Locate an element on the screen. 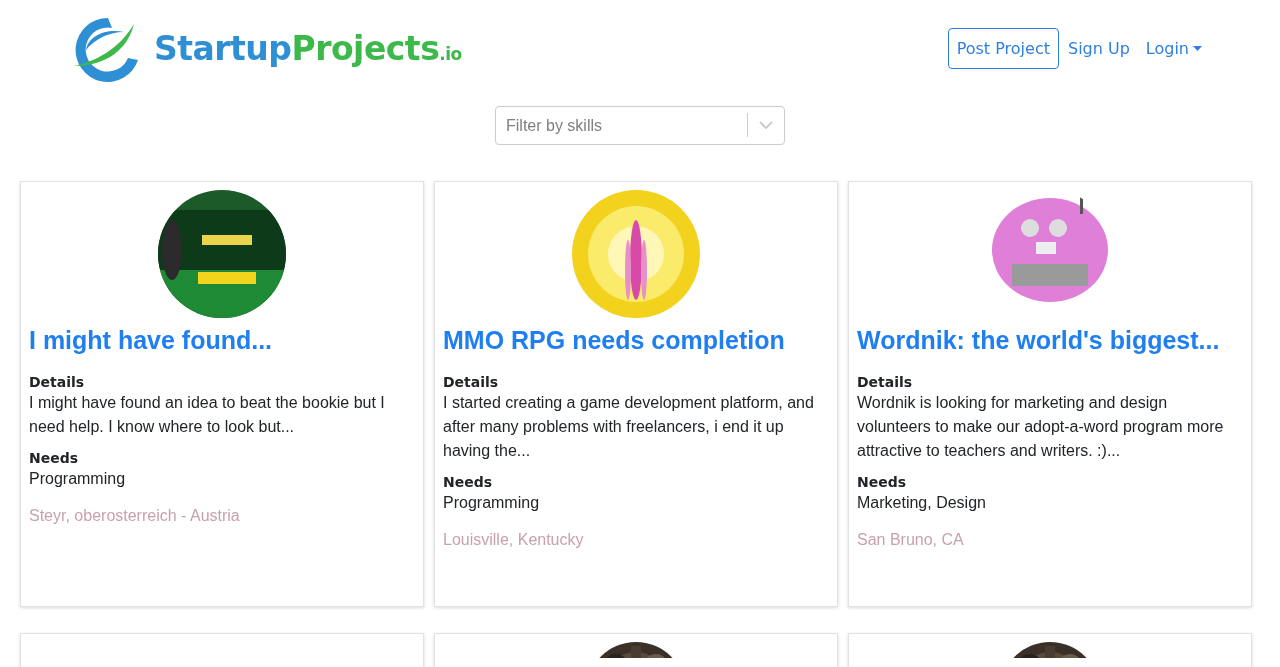 Image resolution: width=1280 pixels, height=667 pixels. login-dropdown: Login is located at coordinates (1173, 48).